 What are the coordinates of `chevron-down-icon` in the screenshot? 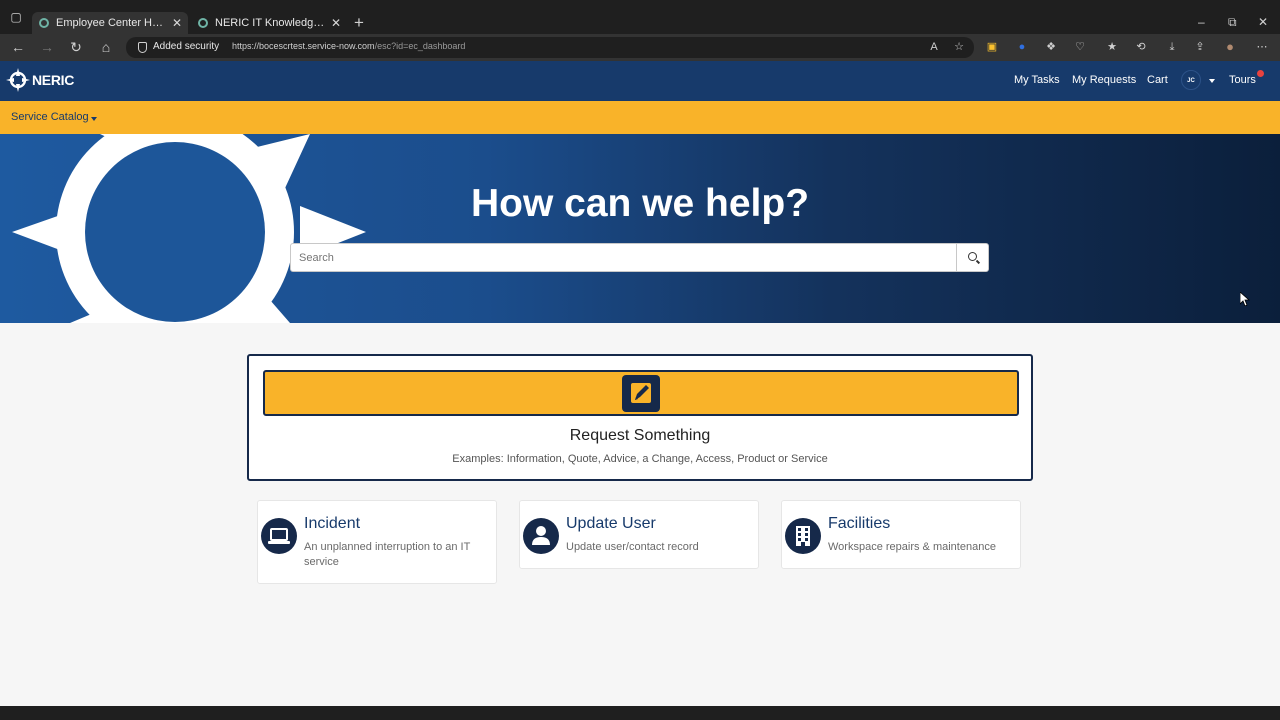 It's located at (94, 119).